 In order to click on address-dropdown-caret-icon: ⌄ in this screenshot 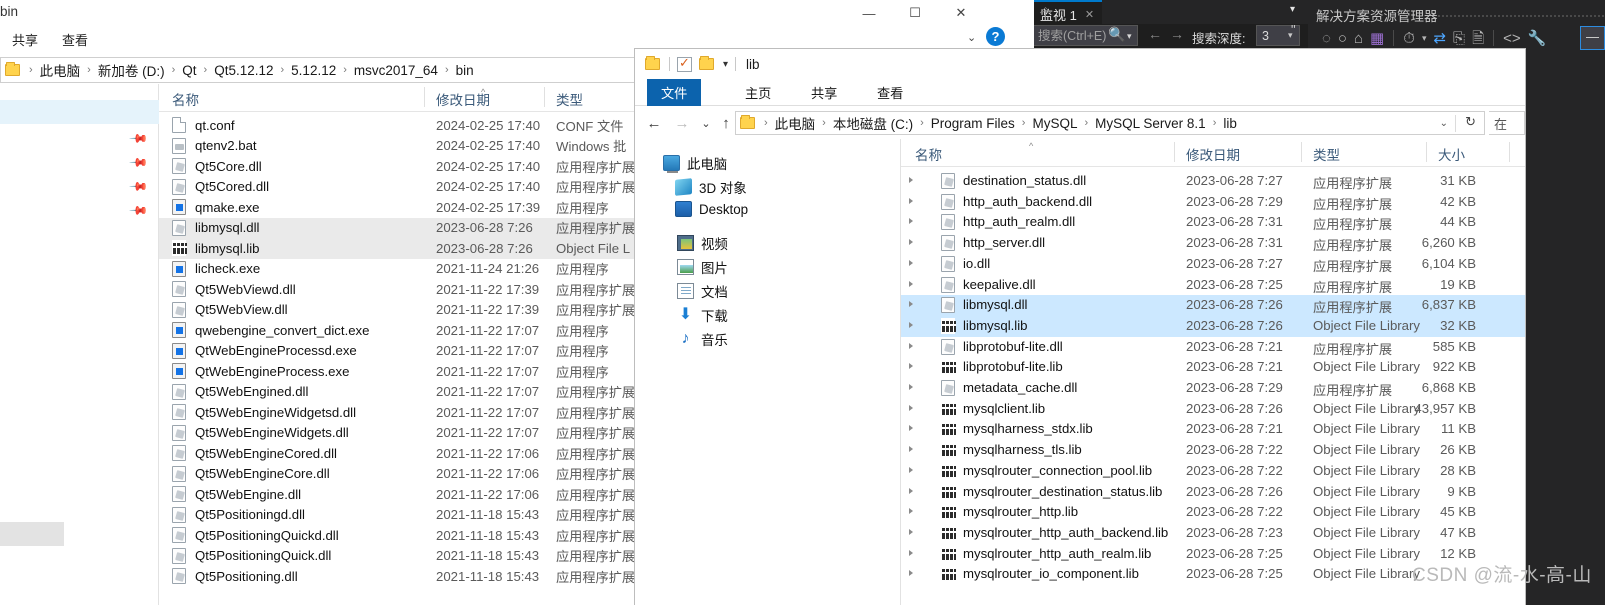, I will do `click(1444, 123)`.